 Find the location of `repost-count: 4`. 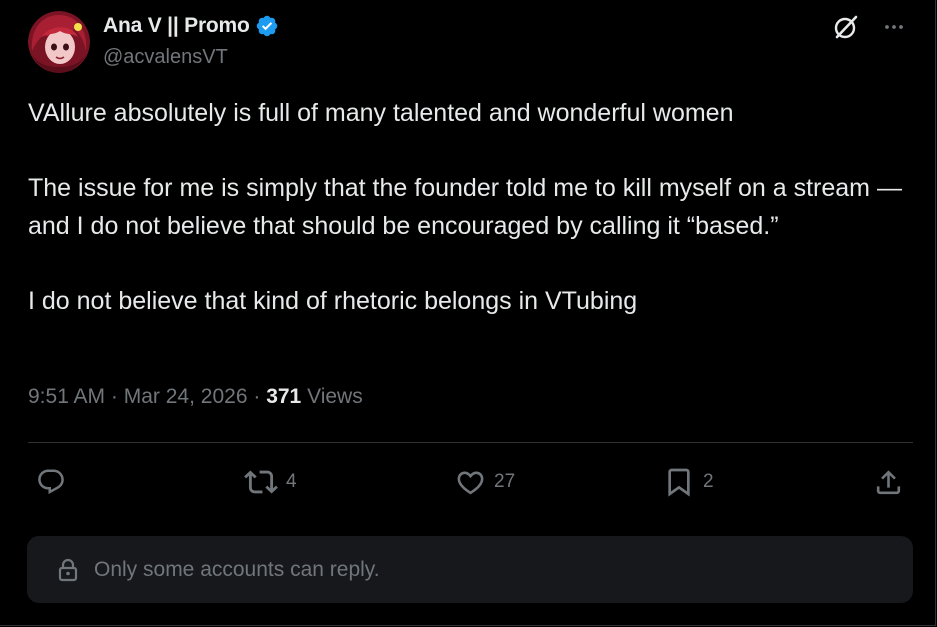

repost-count: 4 is located at coordinates (291, 481).